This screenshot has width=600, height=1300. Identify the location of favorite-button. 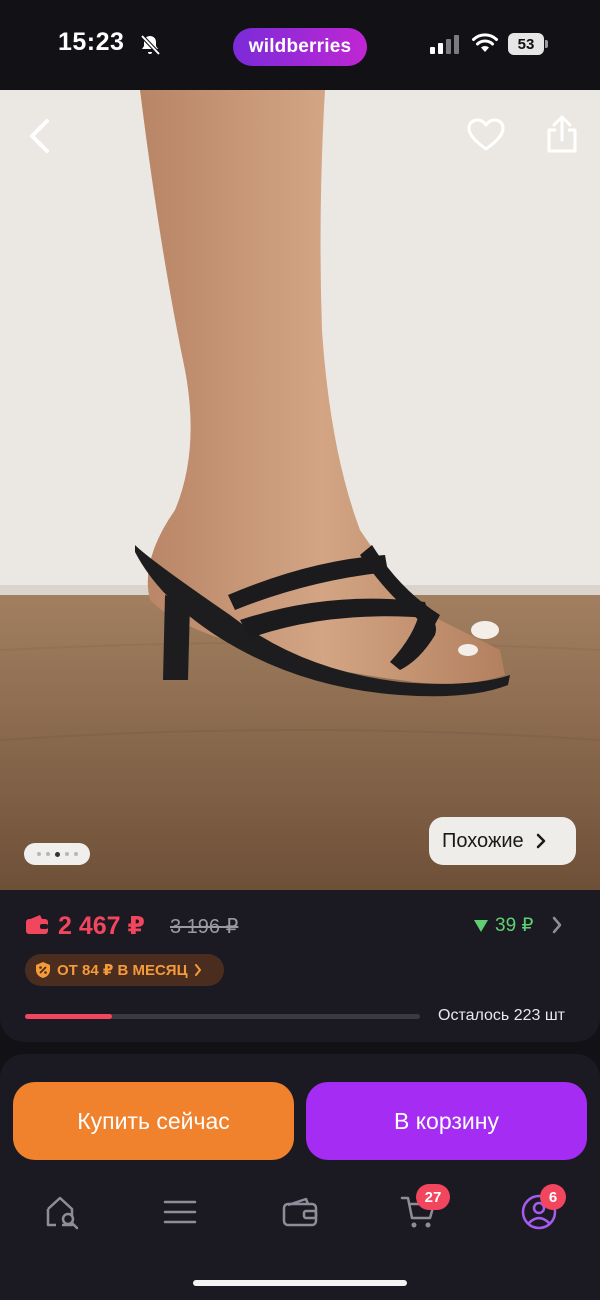
(486, 135).